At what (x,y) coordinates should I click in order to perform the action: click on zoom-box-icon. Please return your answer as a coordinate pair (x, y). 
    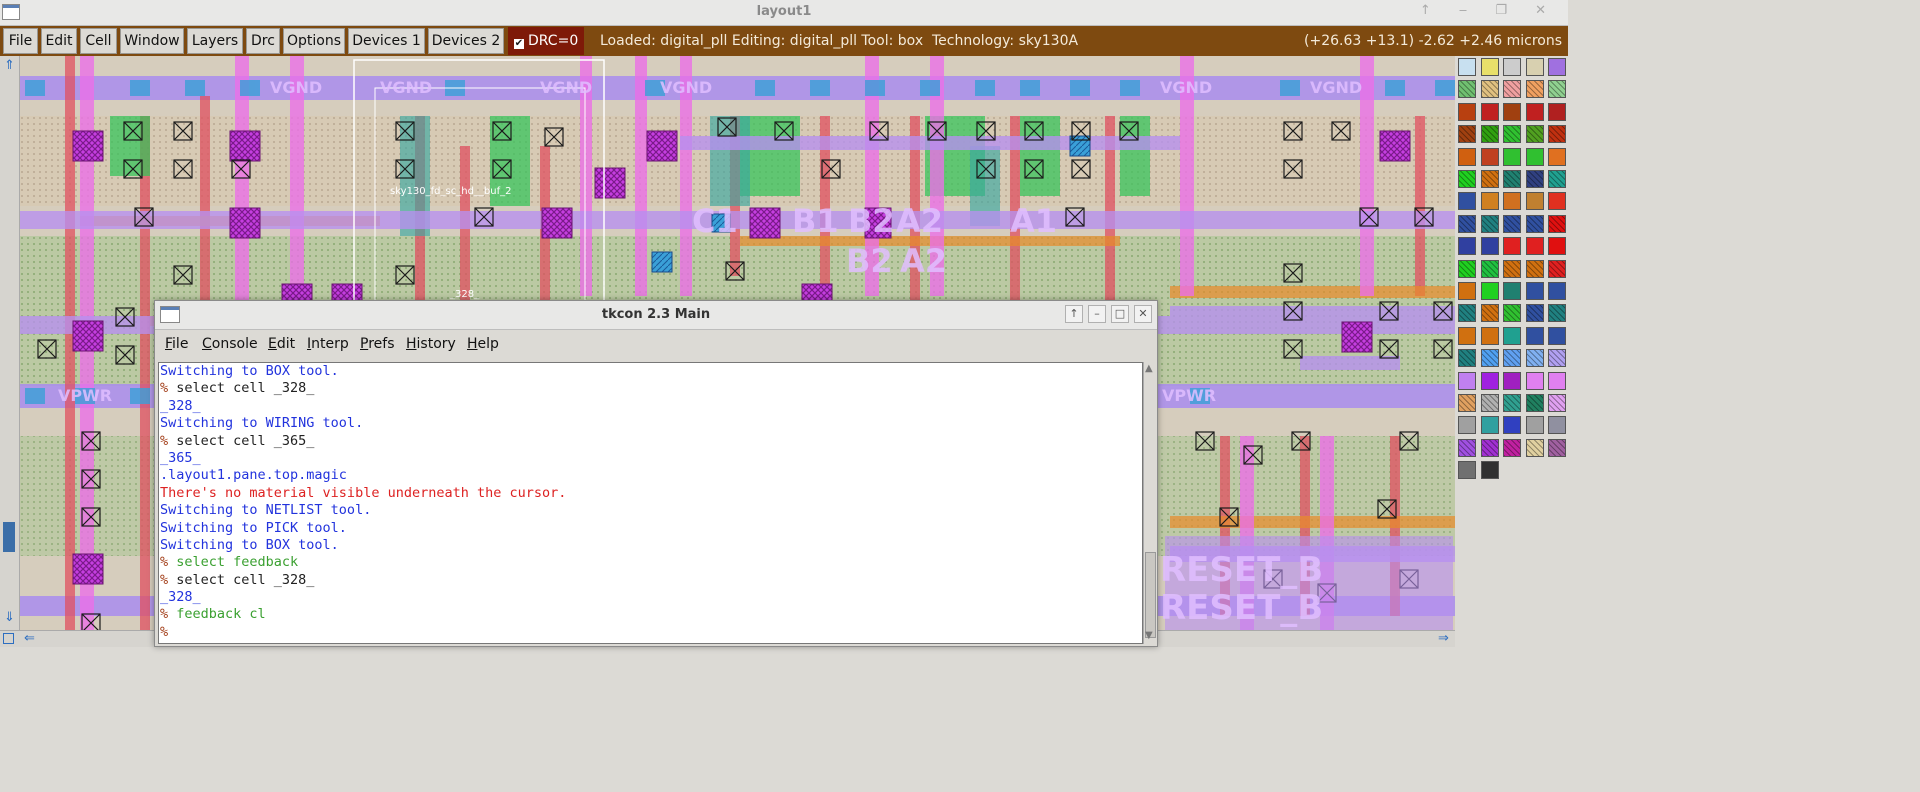
    Looking at the image, I should click on (8, 638).